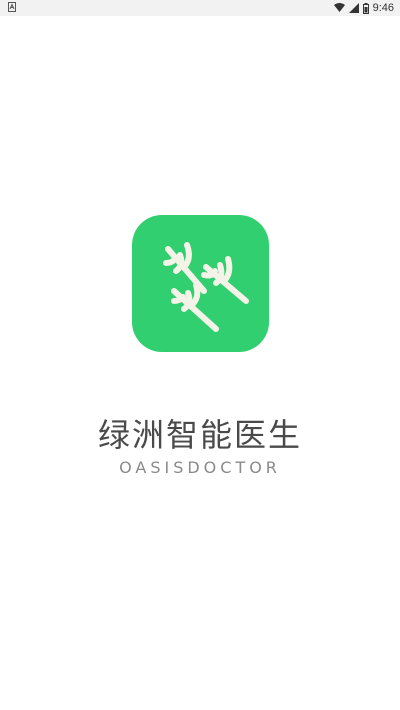  I want to click on status-icons: 9:46, so click(363, 8).